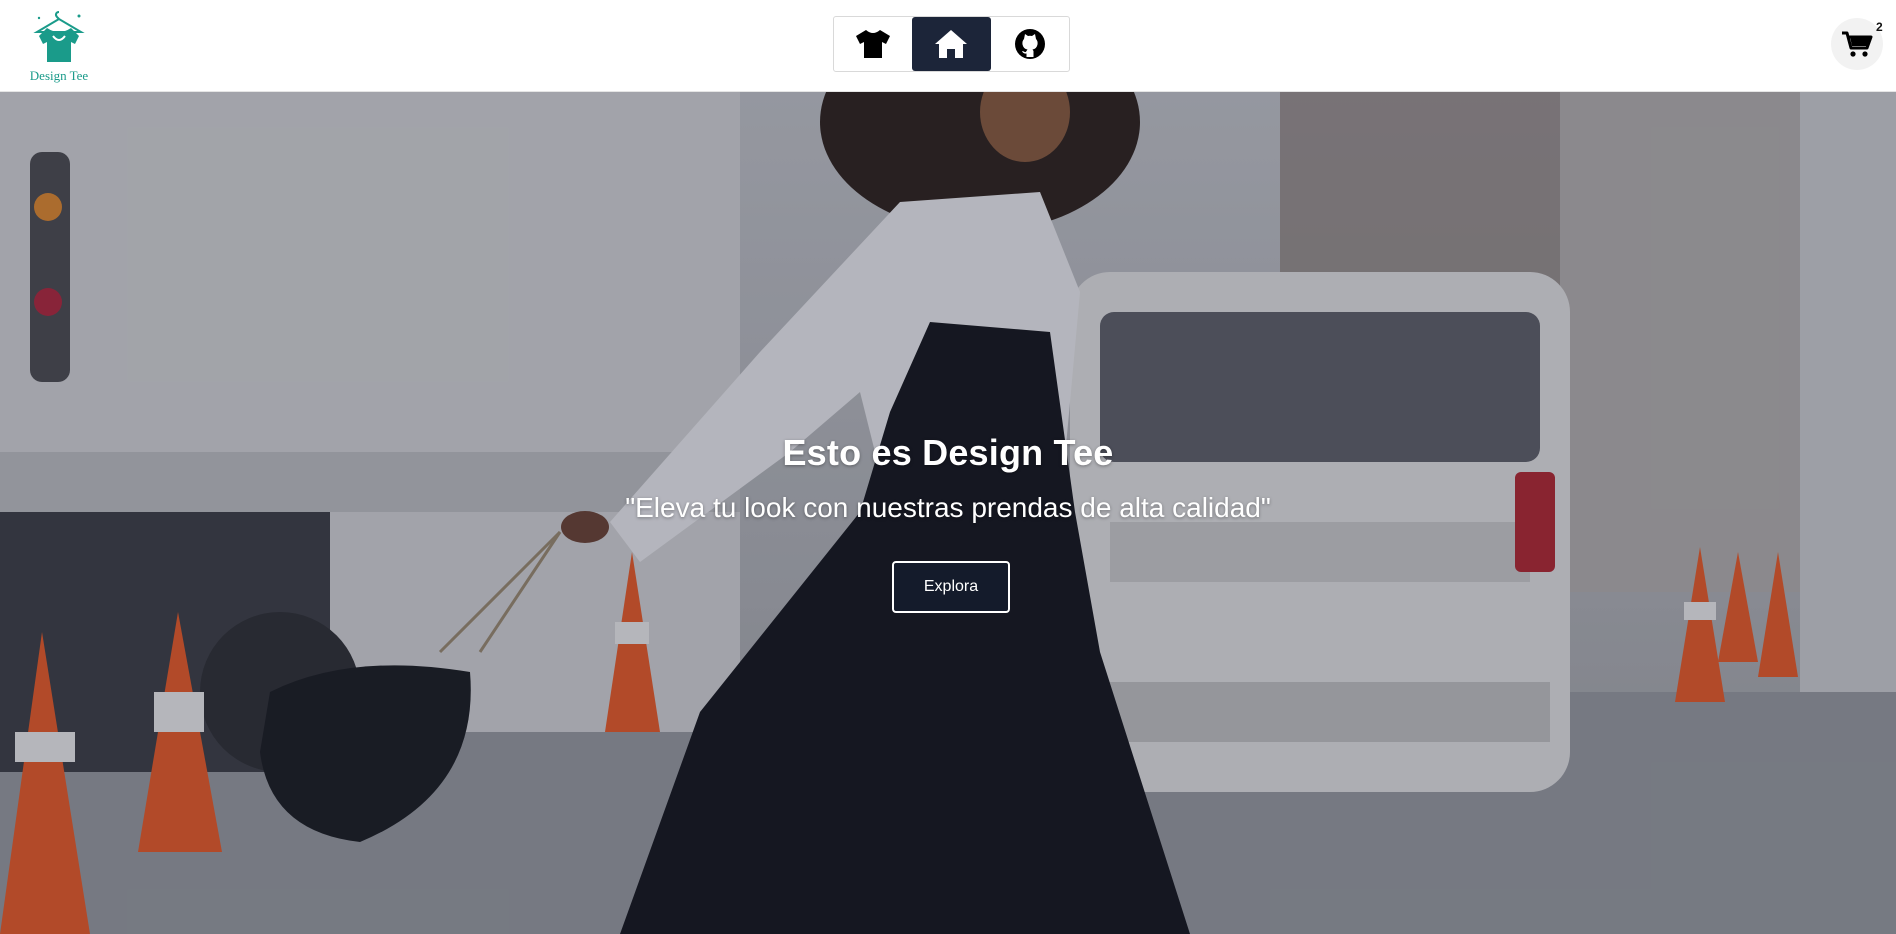 The width and height of the screenshot is (1896, 934). I want to click on brand-logo: Design Tee, so click(59, 45).